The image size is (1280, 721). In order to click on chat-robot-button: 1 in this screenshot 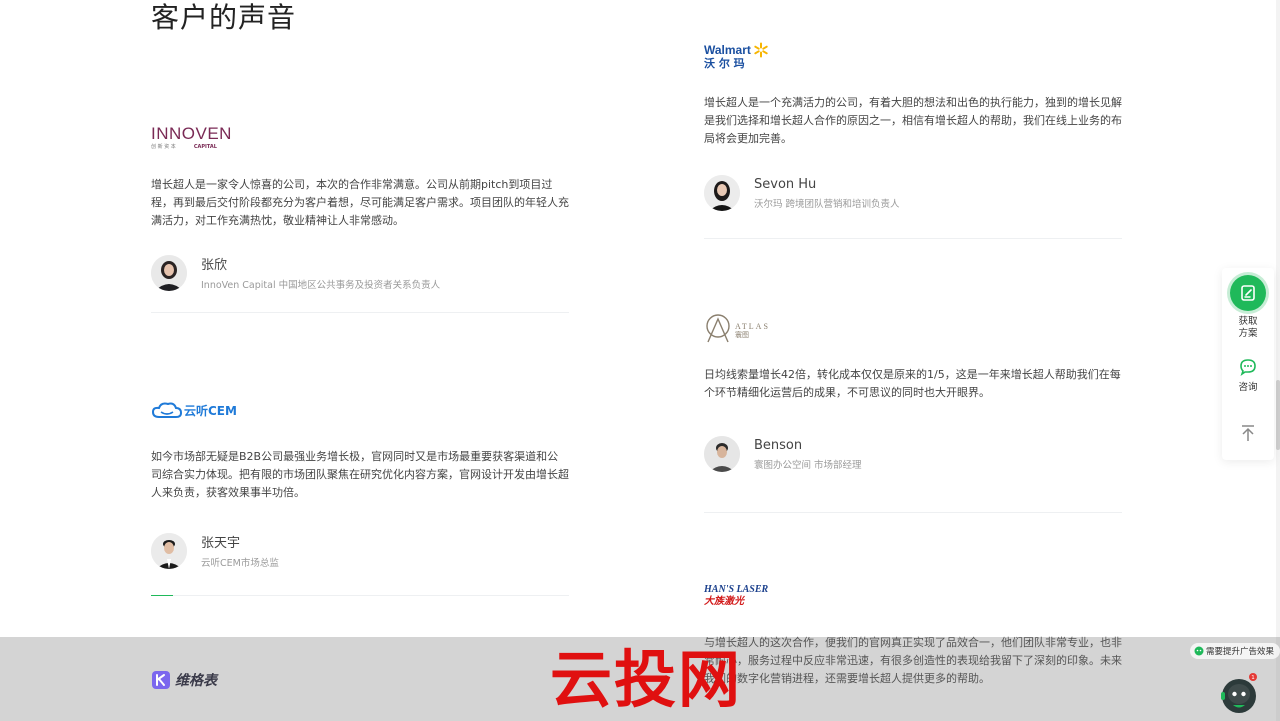, I will do `click(1239, 693)`.